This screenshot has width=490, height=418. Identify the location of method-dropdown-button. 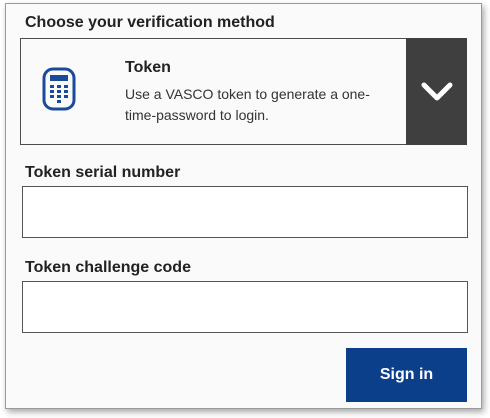
(436, 91).